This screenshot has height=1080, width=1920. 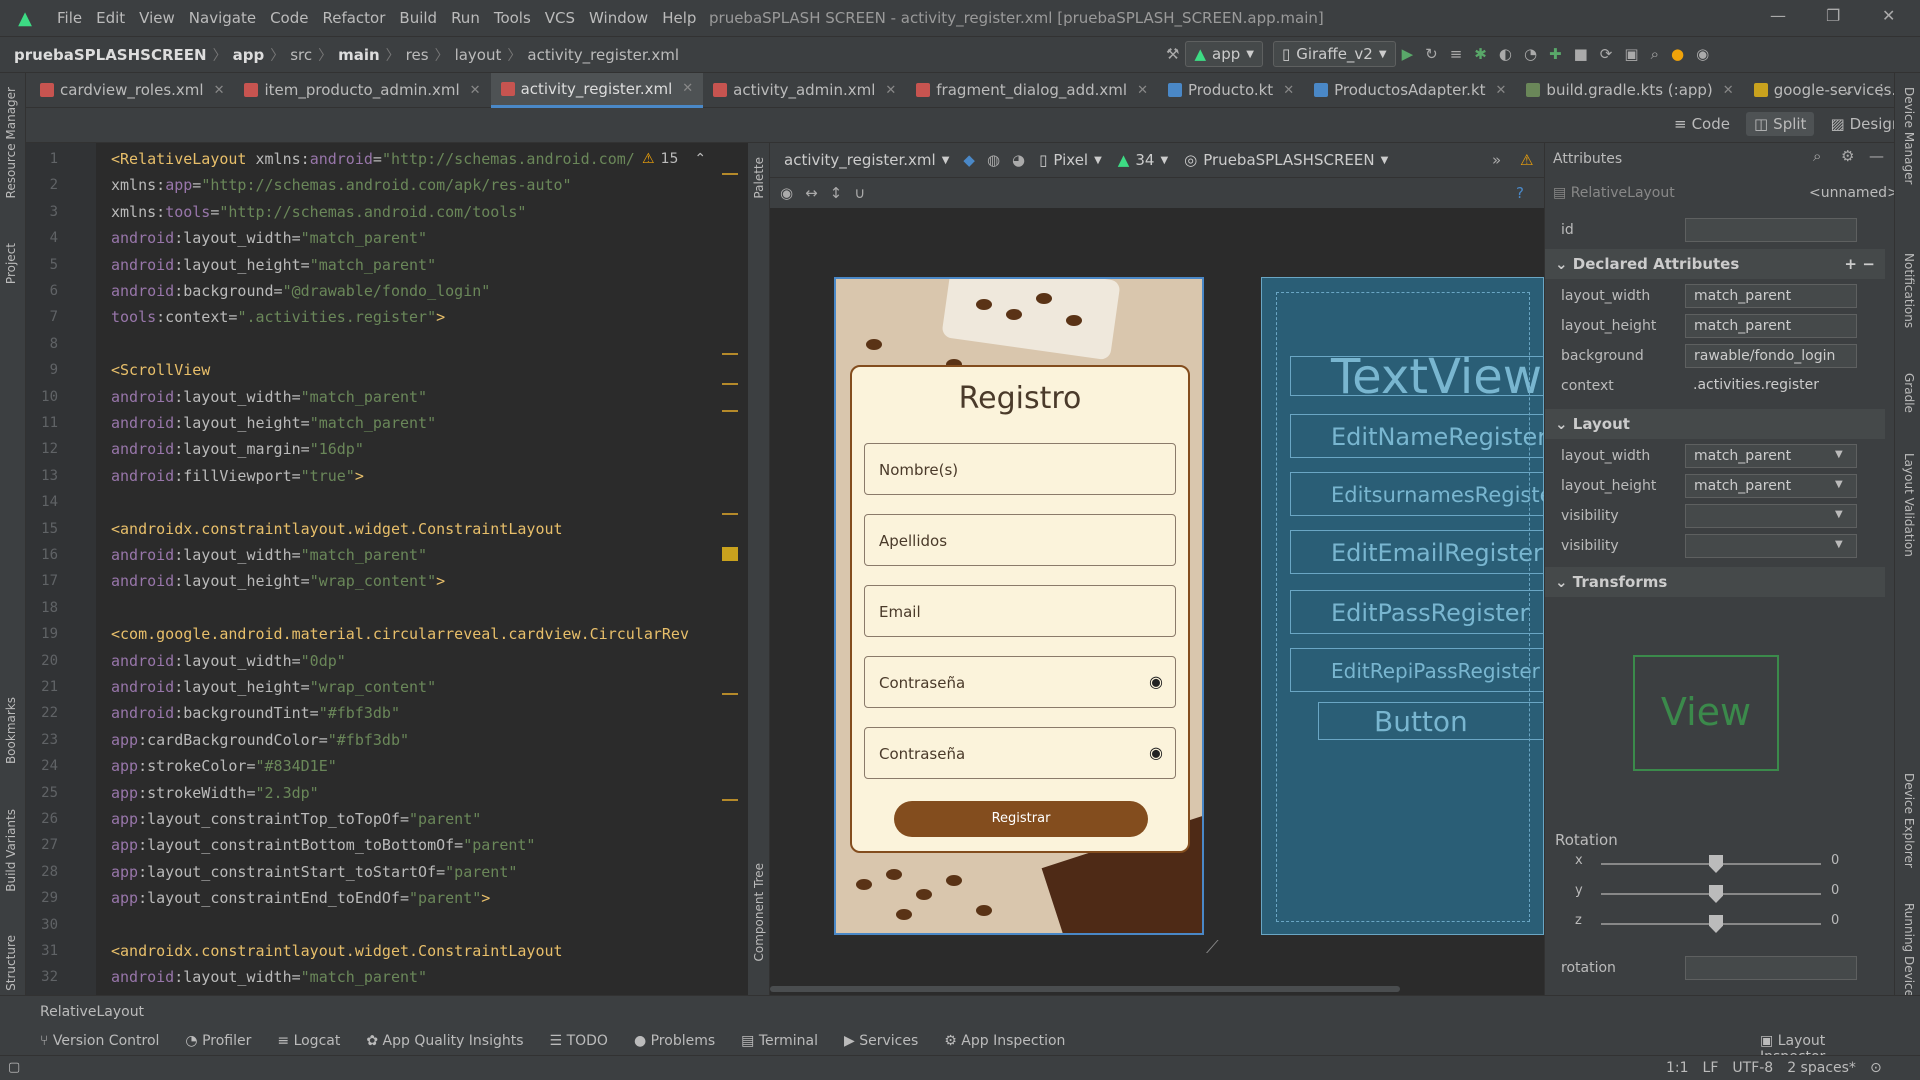 What do you see at coordinates (674, 1041) in the screenshot?
I see `tool-window-problems: ● Problems` at bounding box center [674, 1041].